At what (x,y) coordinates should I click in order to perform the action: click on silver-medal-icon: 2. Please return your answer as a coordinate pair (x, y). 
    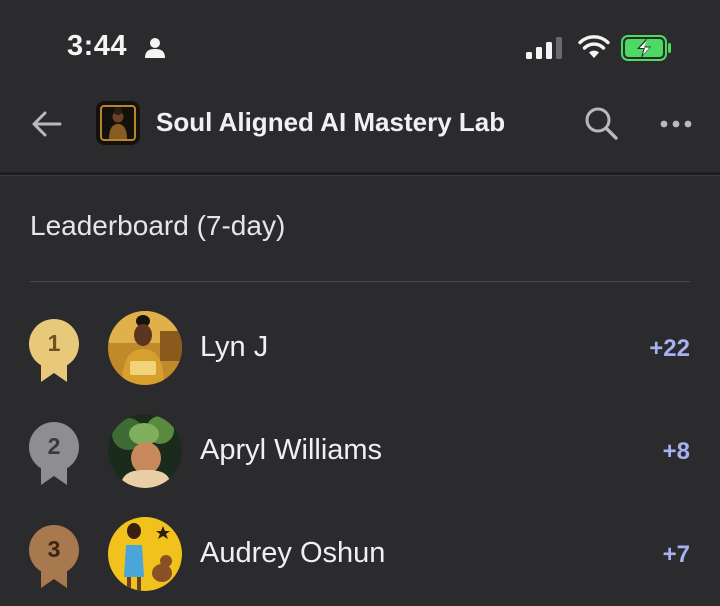
    Looking at the image, I should click on (54, 454).